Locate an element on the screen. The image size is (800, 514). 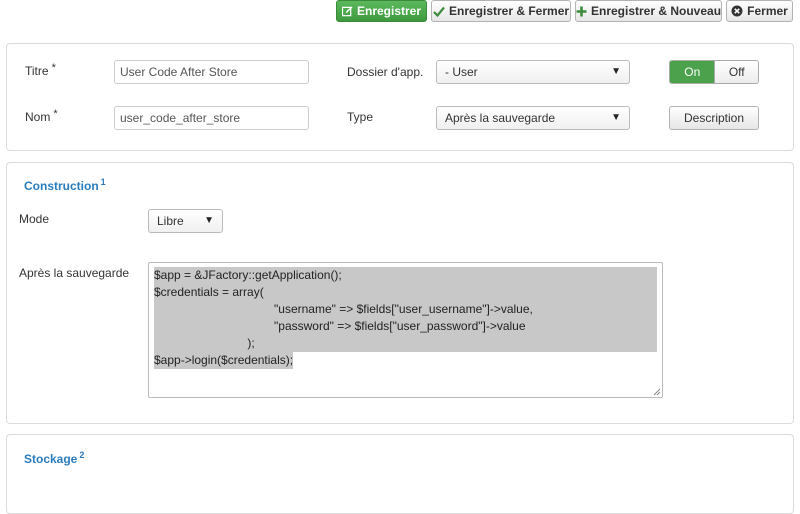
code-line: $credentials = array( is located at coordinates (405, 292).